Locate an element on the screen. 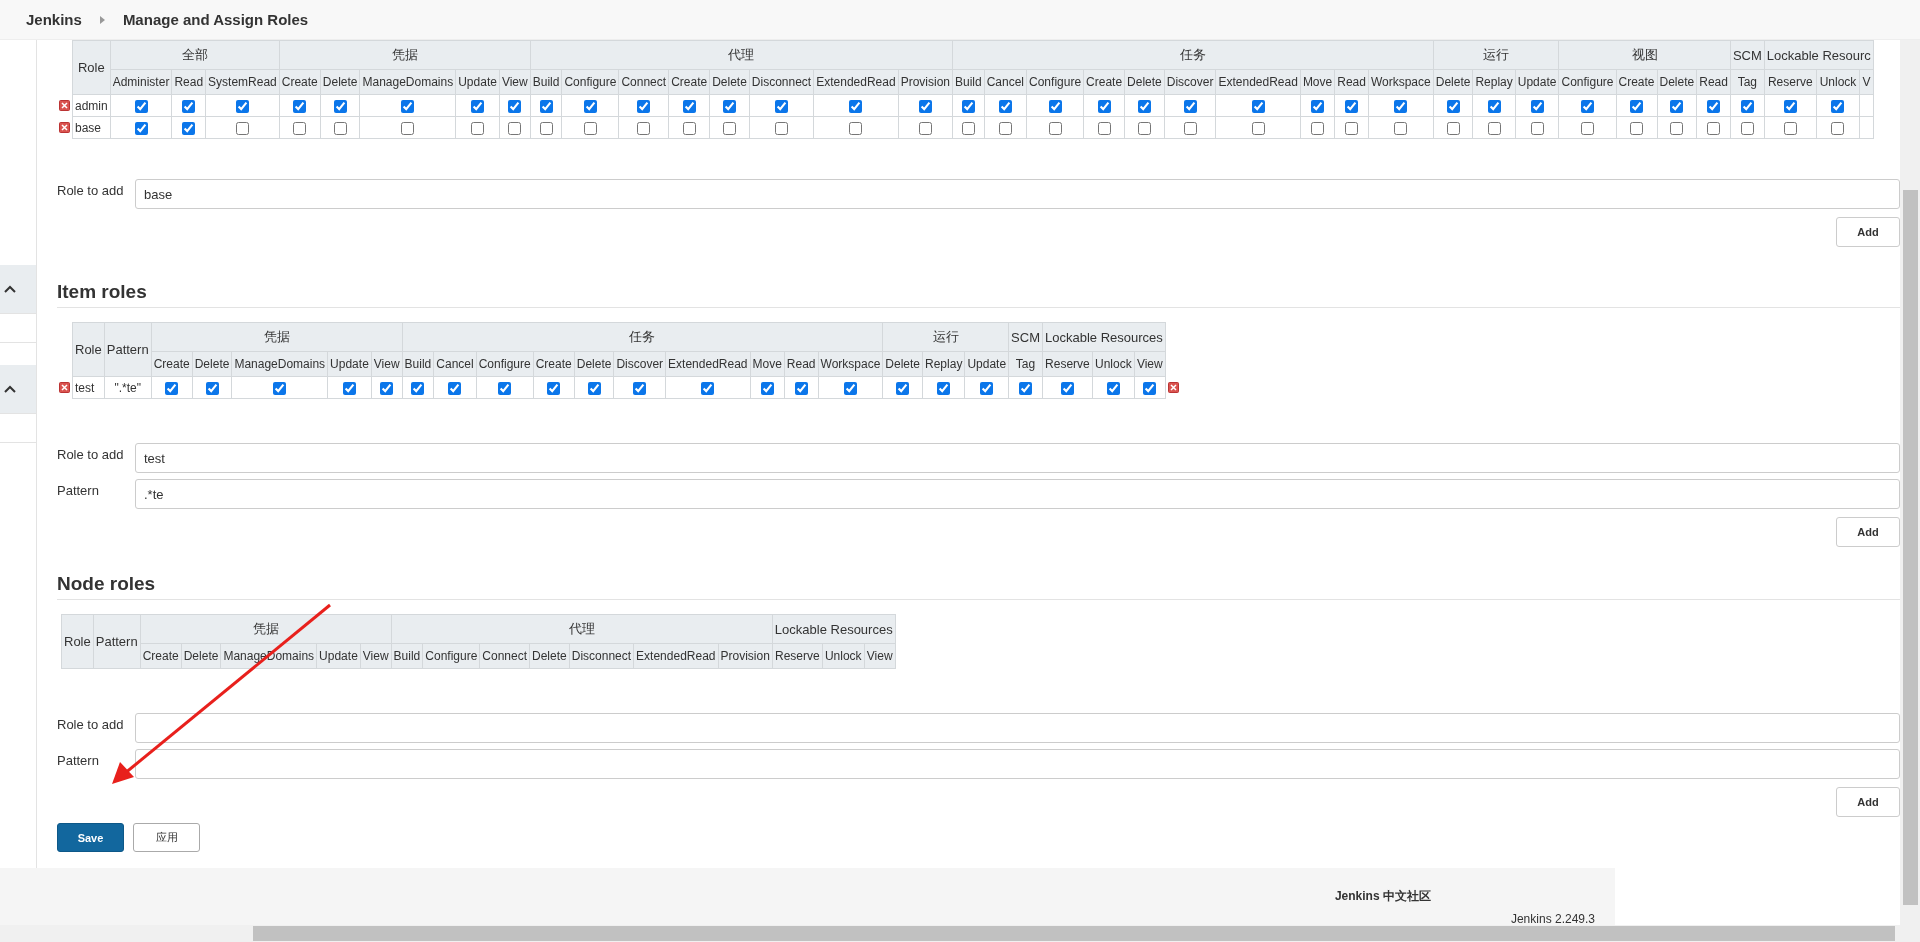 The height and width of the screenshot is (942, 1920). chevron-up-icon is located at coordinates (10, 389).